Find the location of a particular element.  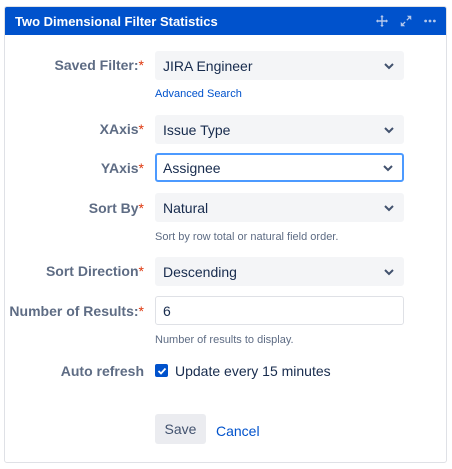

more-icon is located at coordinates (430, 21).